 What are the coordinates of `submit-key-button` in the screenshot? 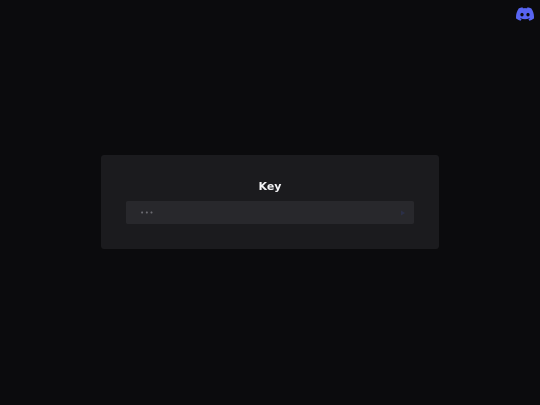 It's located at (403, 212).